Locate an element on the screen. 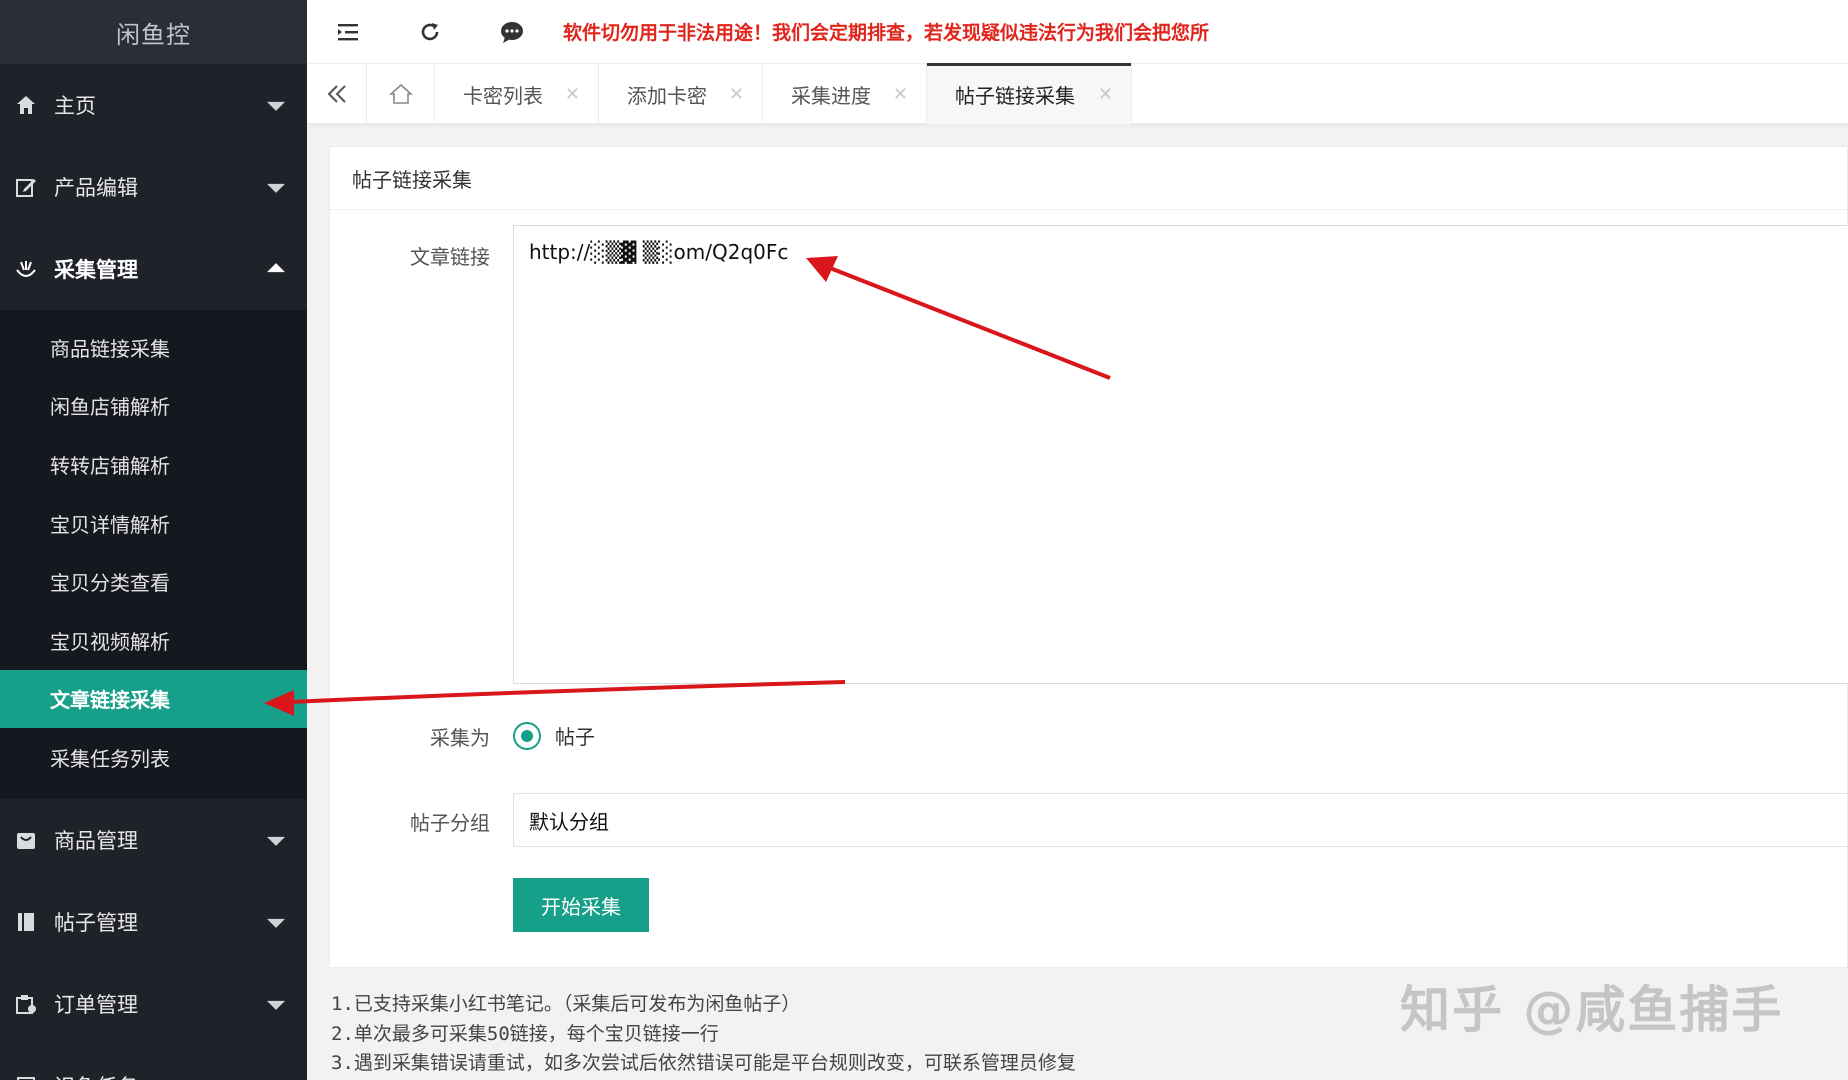 The image size is (1848, 1080). tab-collect-progress: 采集进度 ✕ is located at coordinates (845, 94).